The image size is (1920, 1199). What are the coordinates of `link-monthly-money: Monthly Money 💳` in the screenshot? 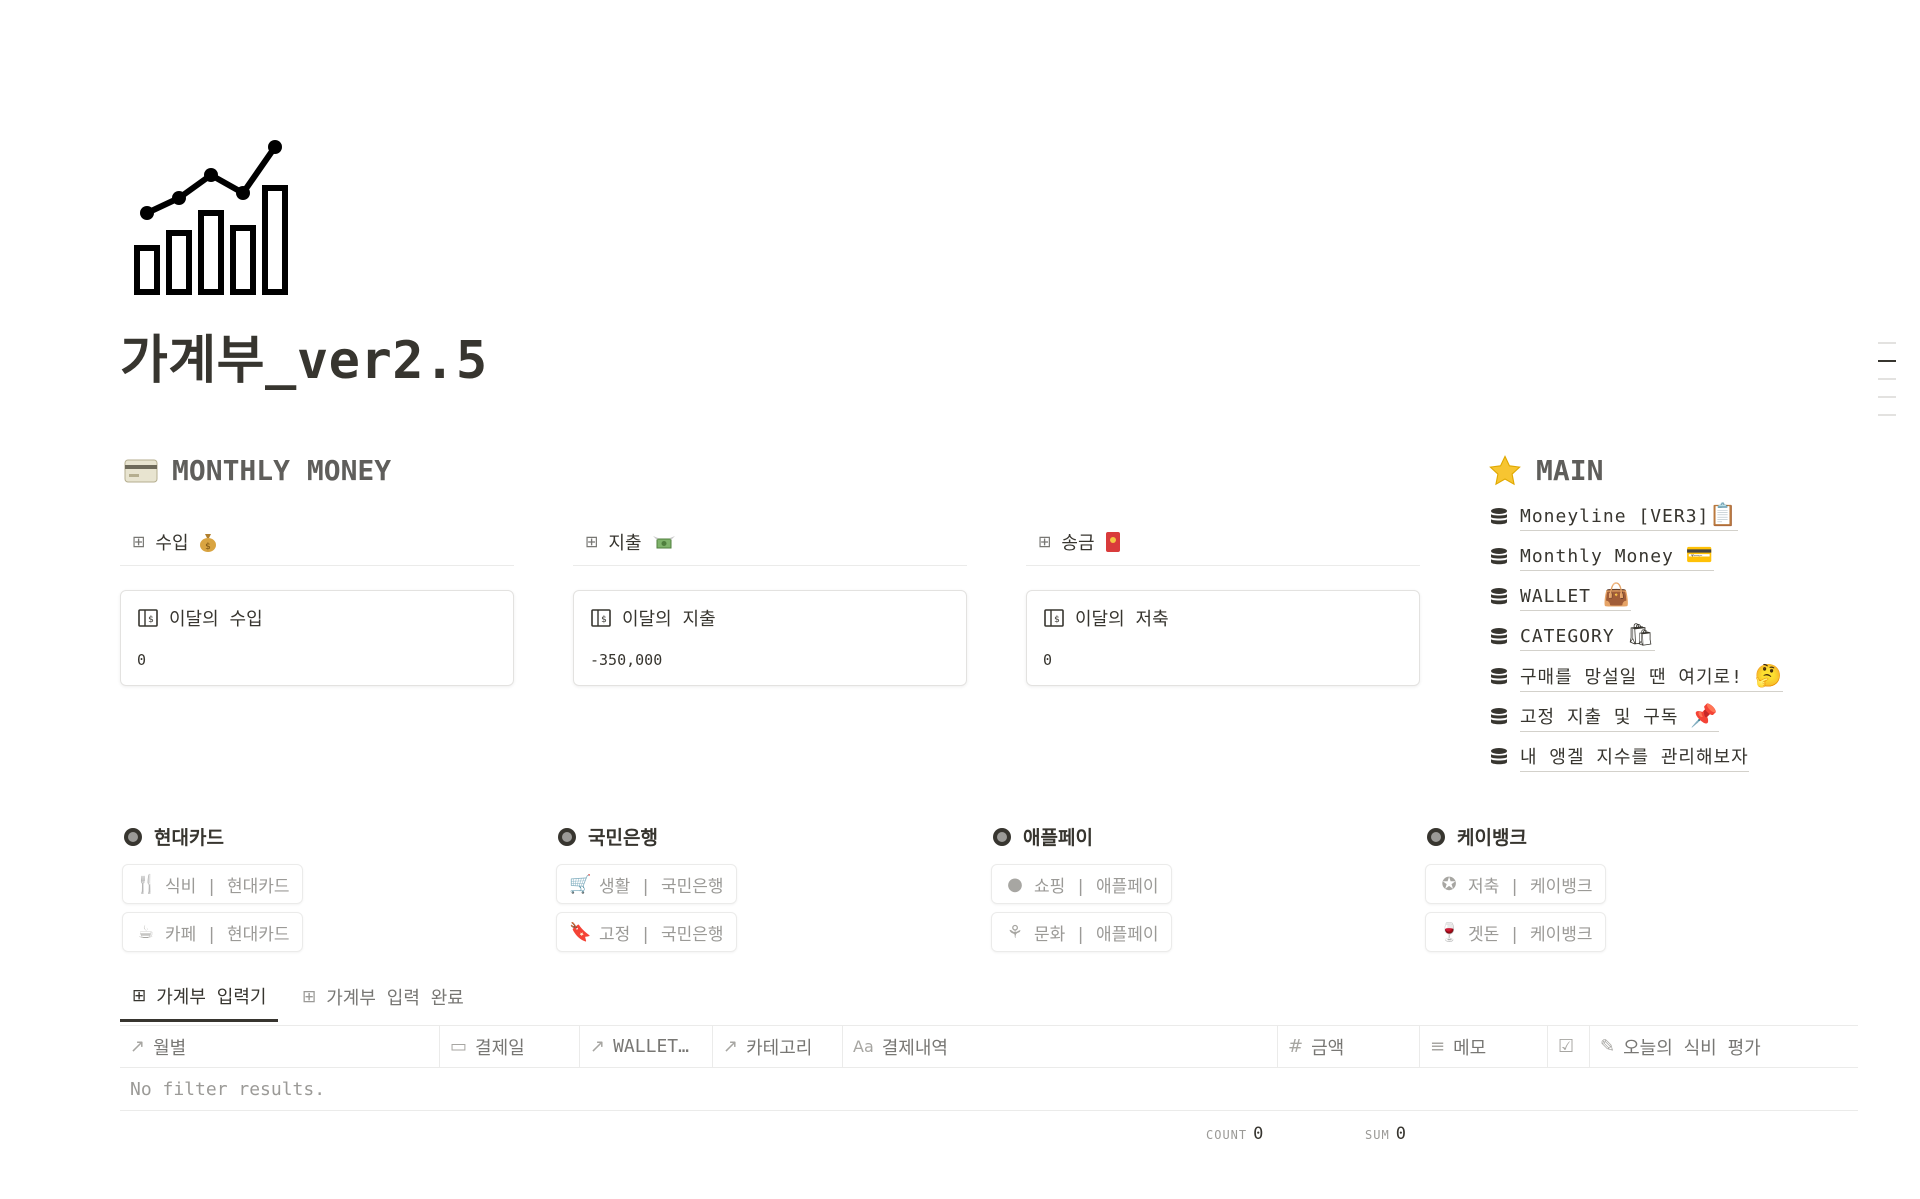 It's located at (1670, 557).